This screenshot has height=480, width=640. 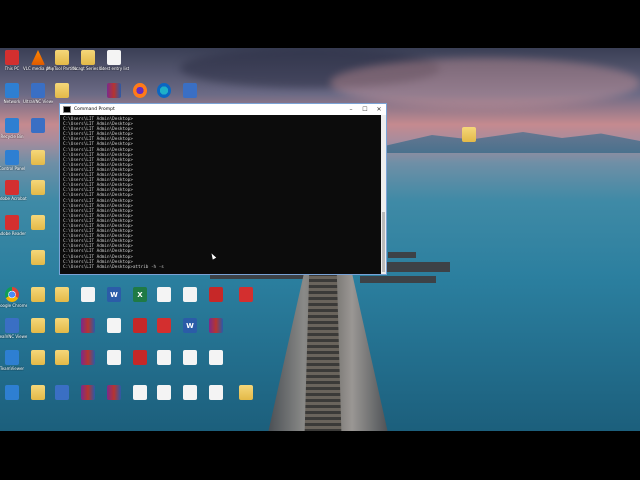 I want to click on folder-icon, so click(x=469, y=134).